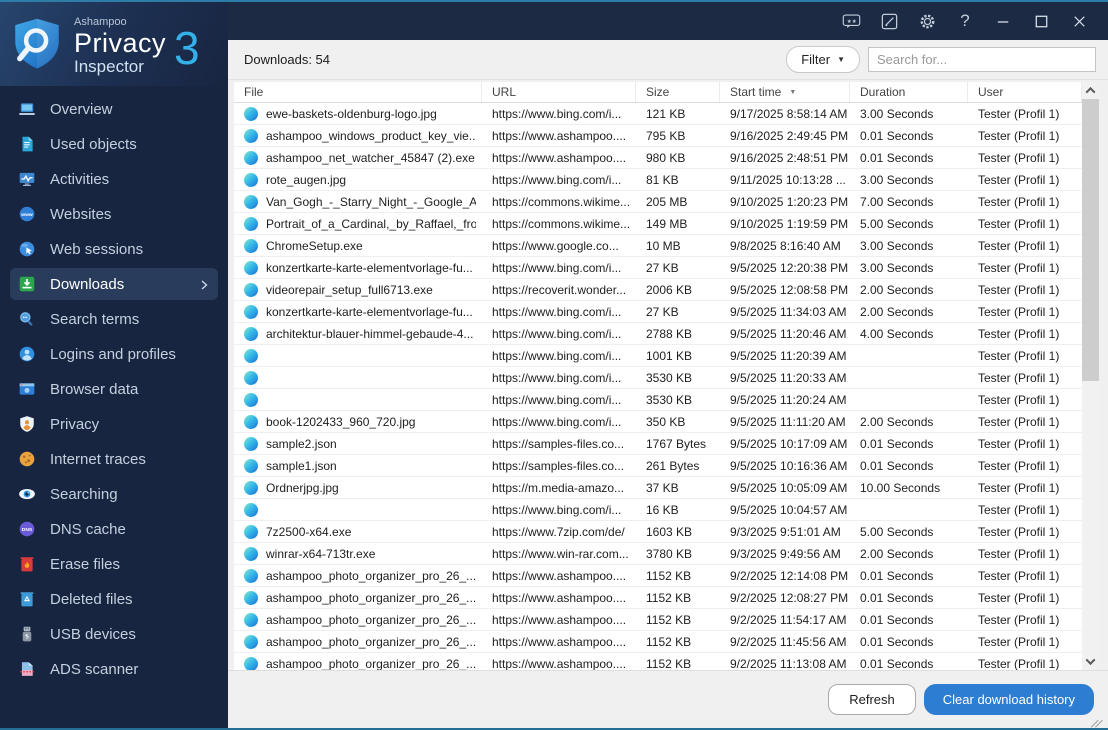 This screenshot has width=1108, height=730. Describe the element at coordinates (114, 669) in the screenshot. I see `sidebar-item-ads-scanner: ADS scanner` at that location.